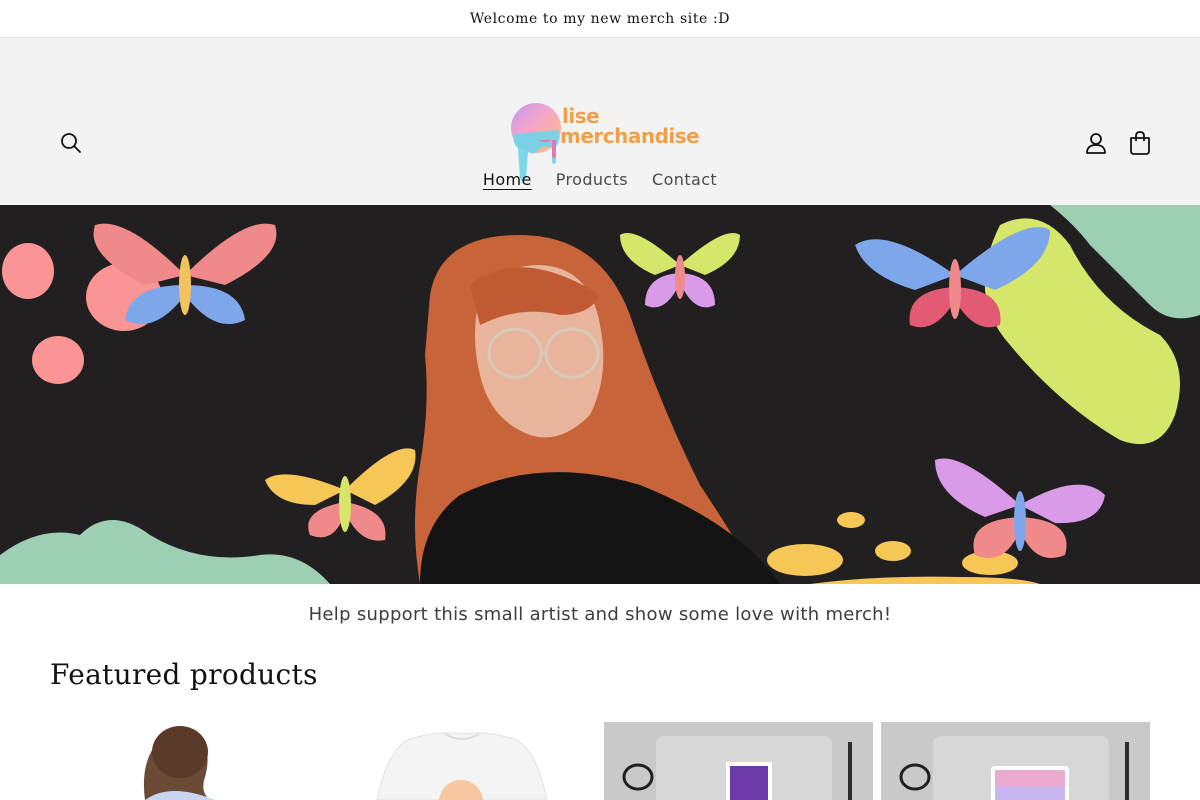 The image size is (1200, 800). What do you see at coordinates (1140, 143) in the screenshot?
I see `cart-icon` at bounding box center [1140, 143].